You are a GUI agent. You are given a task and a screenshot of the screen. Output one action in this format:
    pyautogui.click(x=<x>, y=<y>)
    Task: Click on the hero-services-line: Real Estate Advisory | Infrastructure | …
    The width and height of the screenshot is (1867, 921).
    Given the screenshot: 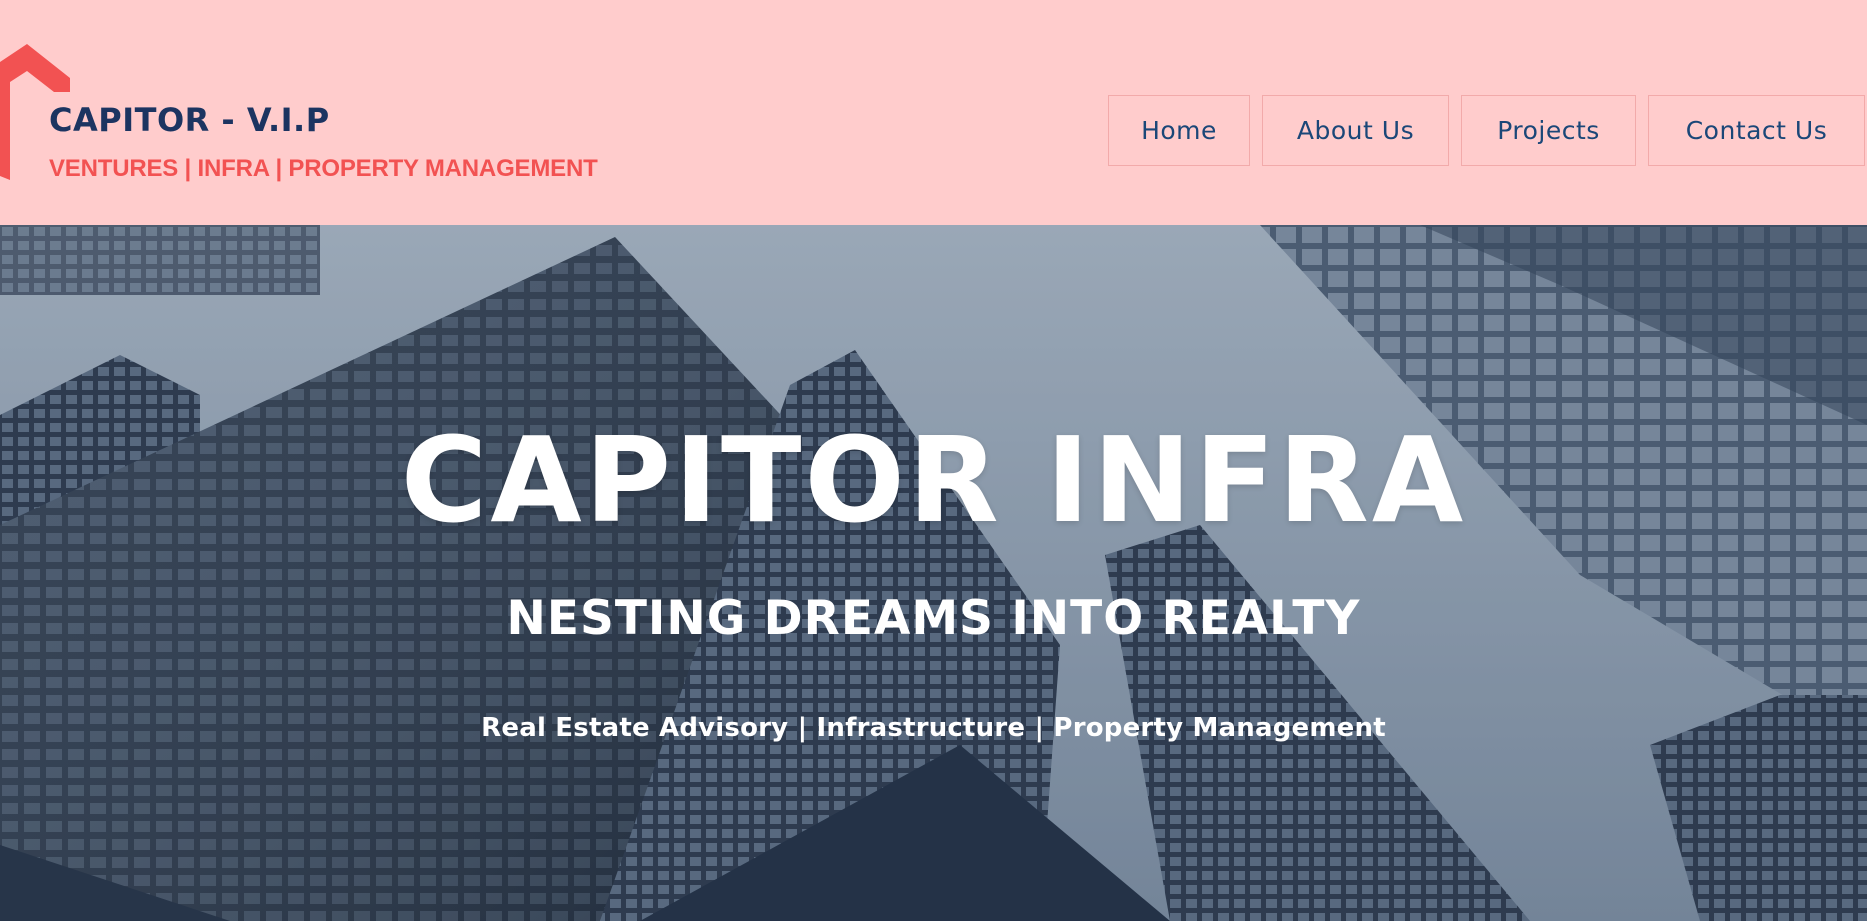 What is the action you would take?
    pyautogui.click(x=933, y=728)
    